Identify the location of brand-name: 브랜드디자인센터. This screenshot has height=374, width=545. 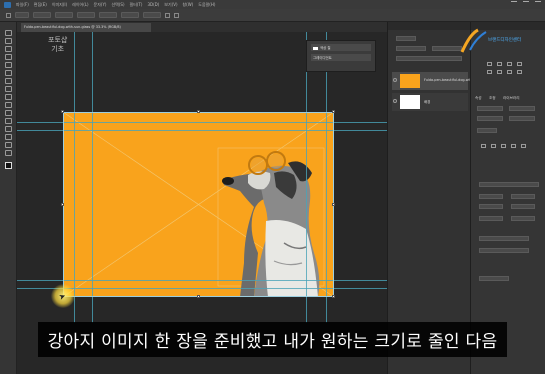
(505, 40).